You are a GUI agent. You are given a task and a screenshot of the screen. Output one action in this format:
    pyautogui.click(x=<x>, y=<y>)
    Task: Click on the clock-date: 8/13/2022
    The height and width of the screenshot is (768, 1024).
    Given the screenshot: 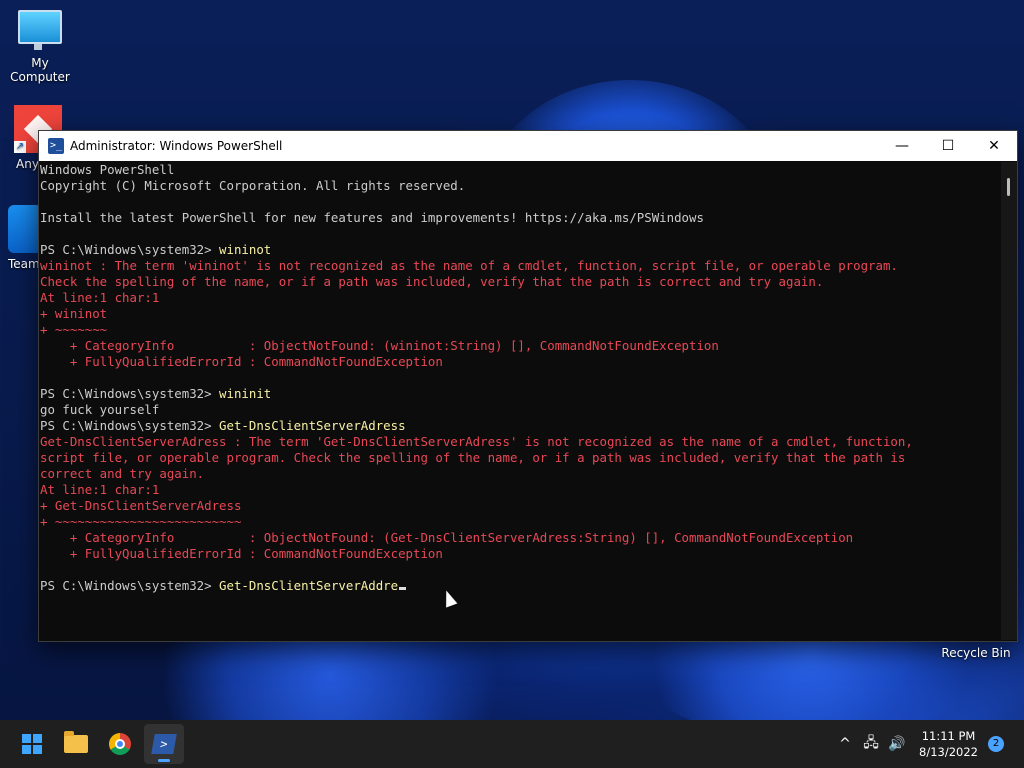 What is the action you would take?
    pyautogui.click(x=948, y=752)
    